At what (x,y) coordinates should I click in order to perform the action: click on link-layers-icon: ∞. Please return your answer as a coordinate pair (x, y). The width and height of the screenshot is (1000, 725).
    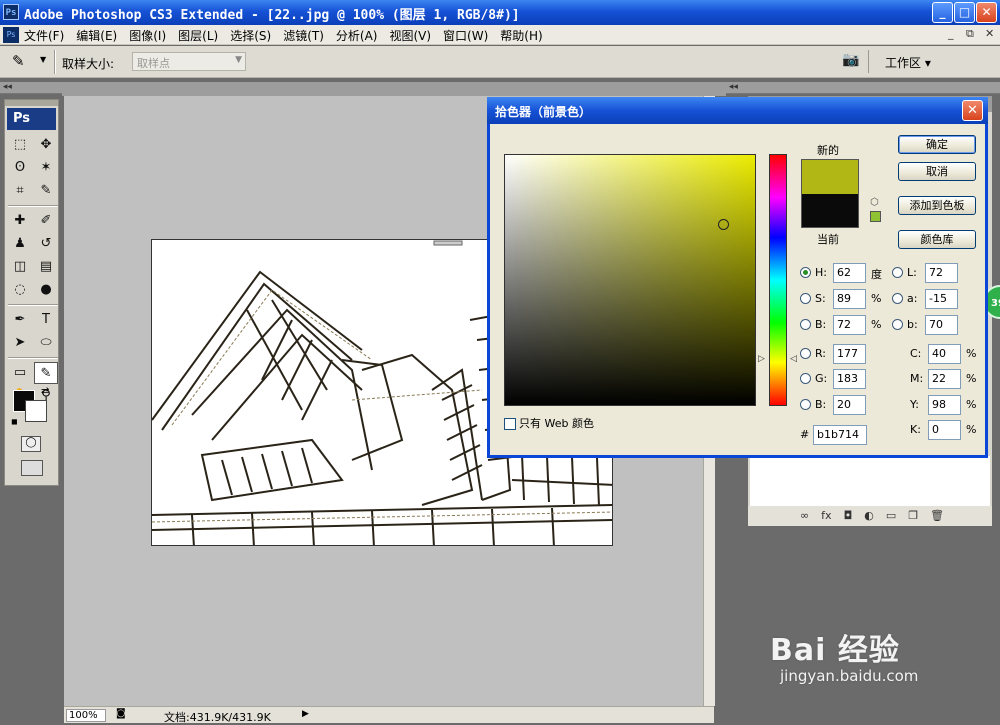
    Looking at the image, I should click on (804, 517).